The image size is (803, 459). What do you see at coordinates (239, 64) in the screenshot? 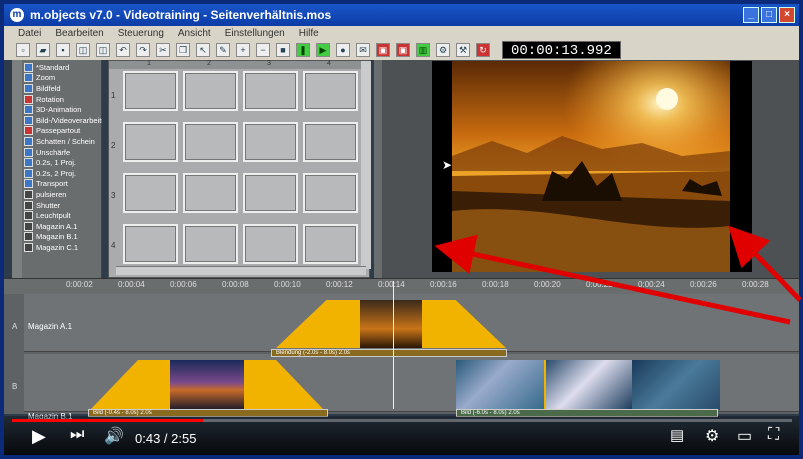
I see `light-table-header: 1 2 3 4` at bounding box center [239, 64].